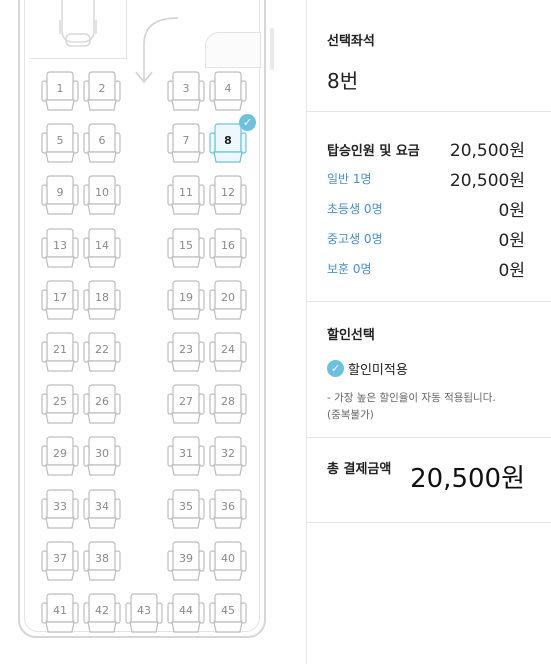  I want to click on discount-option: ✓ 할인미적용, so click(429, 368).